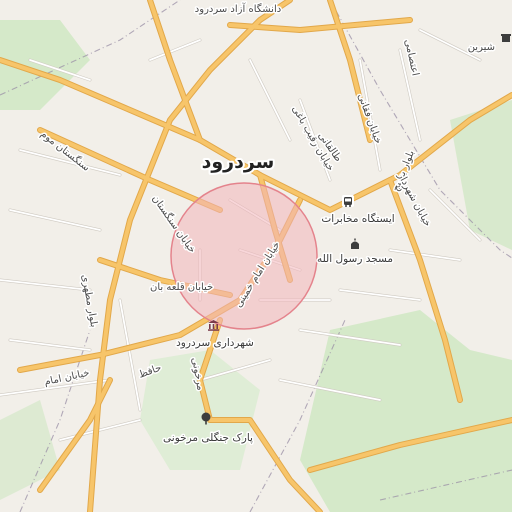 Image resolution: width=512 pixels, height=512 pixels. What do you see at coordinates (206, 420) in the screenshot?
I see `tree-icon` at bounding box center [206, 420].